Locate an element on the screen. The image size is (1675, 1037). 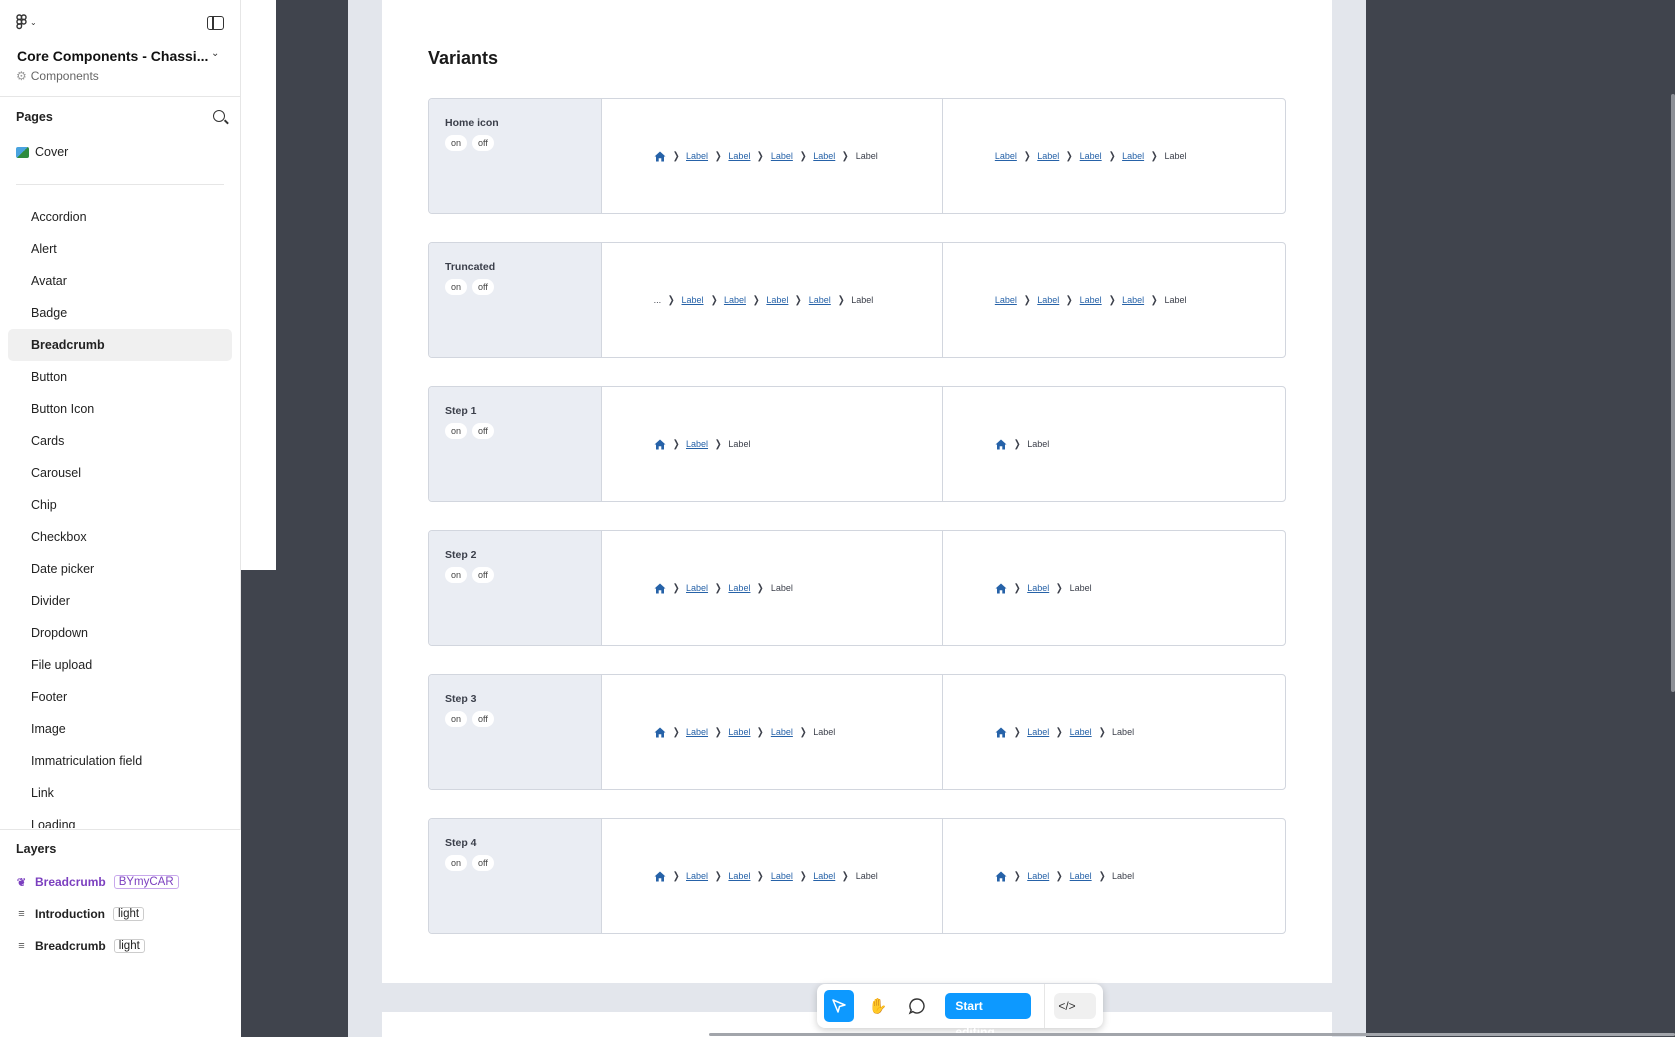
file-project: ⚙ Components is located at coordinates (57, 76).